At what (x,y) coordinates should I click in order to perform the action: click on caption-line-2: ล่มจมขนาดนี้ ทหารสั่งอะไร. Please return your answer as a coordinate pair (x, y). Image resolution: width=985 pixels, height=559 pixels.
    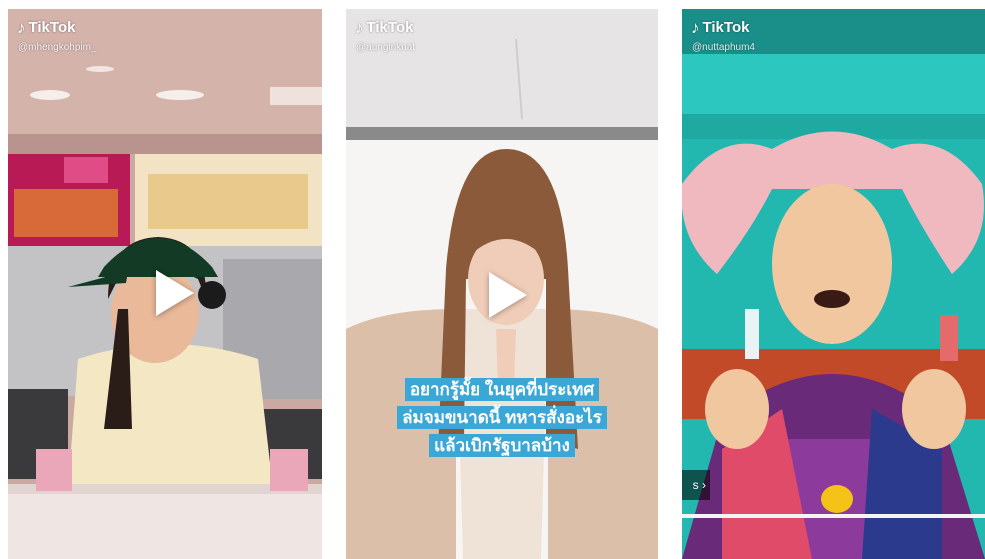
    Looking at the image, I should click on (502, 417).